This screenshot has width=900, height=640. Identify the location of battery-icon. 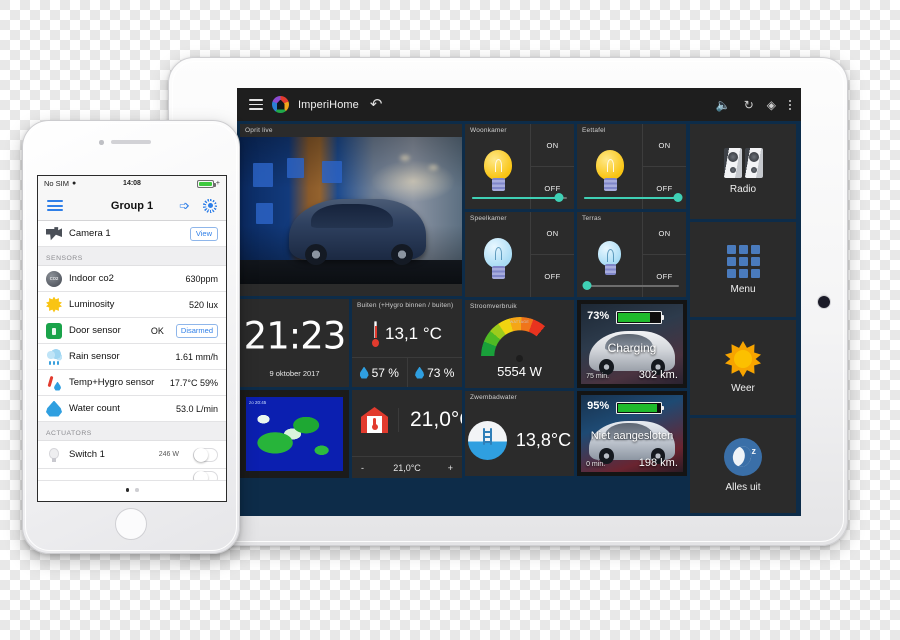
(206, 183).